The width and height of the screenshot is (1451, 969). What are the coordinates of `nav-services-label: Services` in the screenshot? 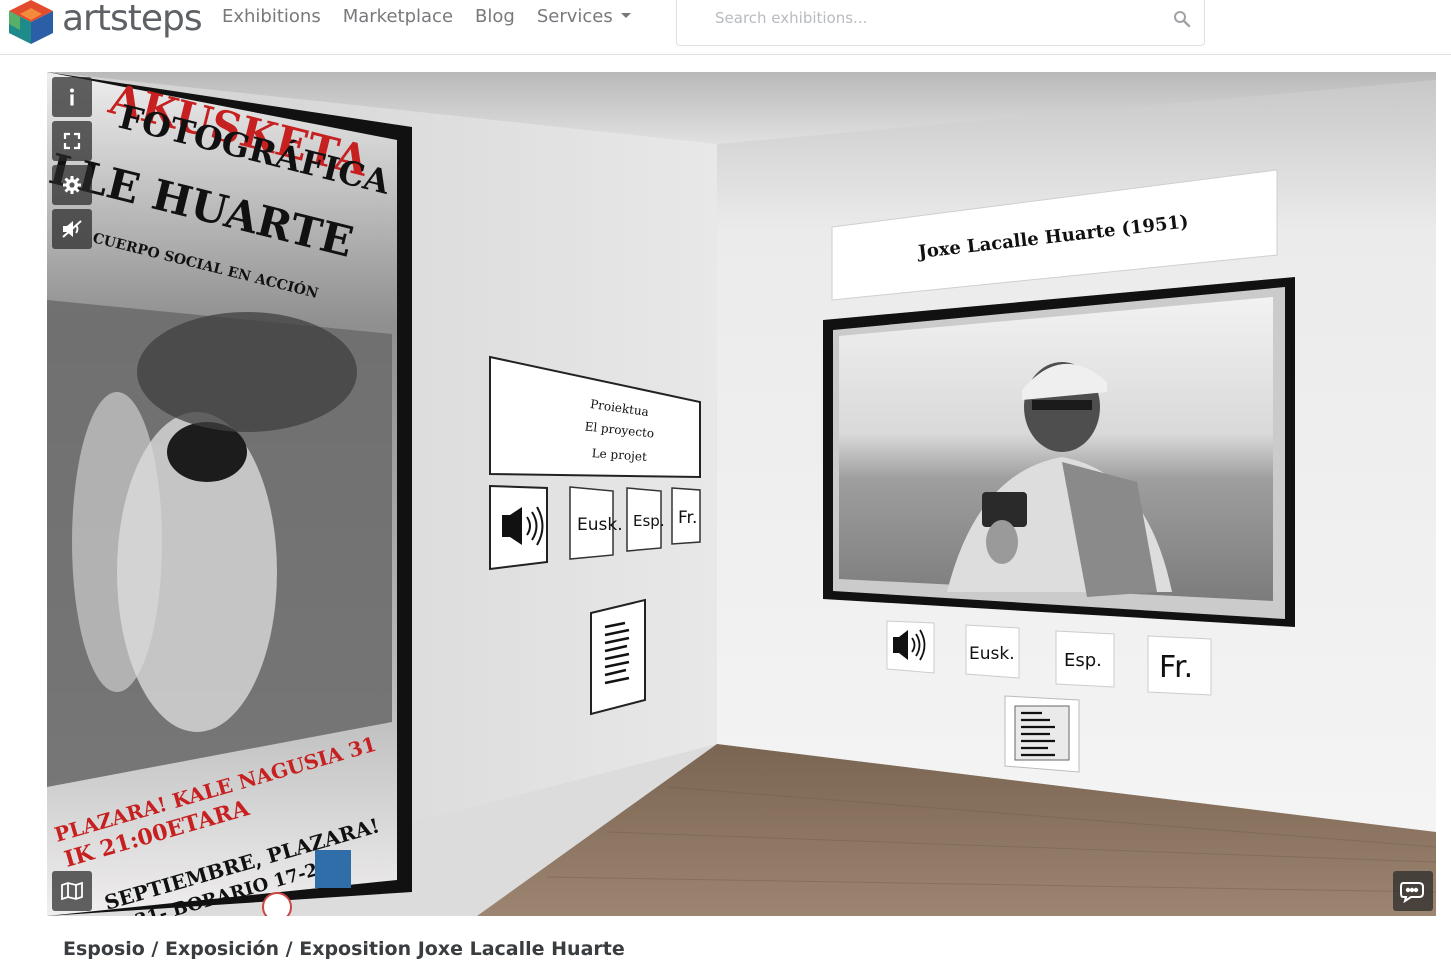 It's located at (574, 16).